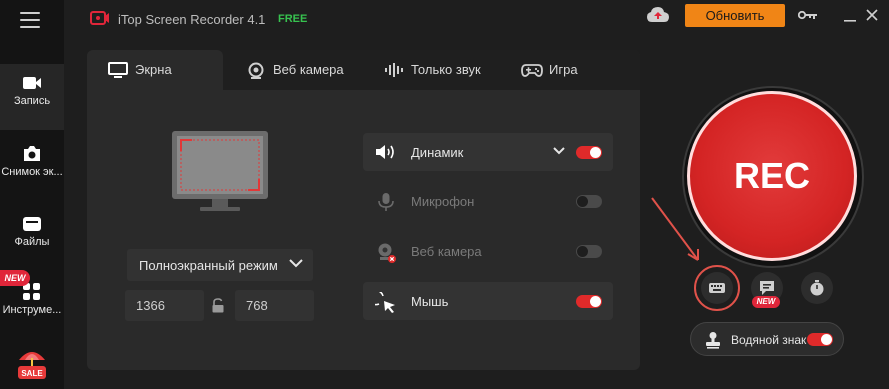 Image resolution: width=889 pixels, height=389 pixels. What do you see at coordinates (257, 305) in the screenshot?
I see `height-value: 768` at bounding box center [257, 305].